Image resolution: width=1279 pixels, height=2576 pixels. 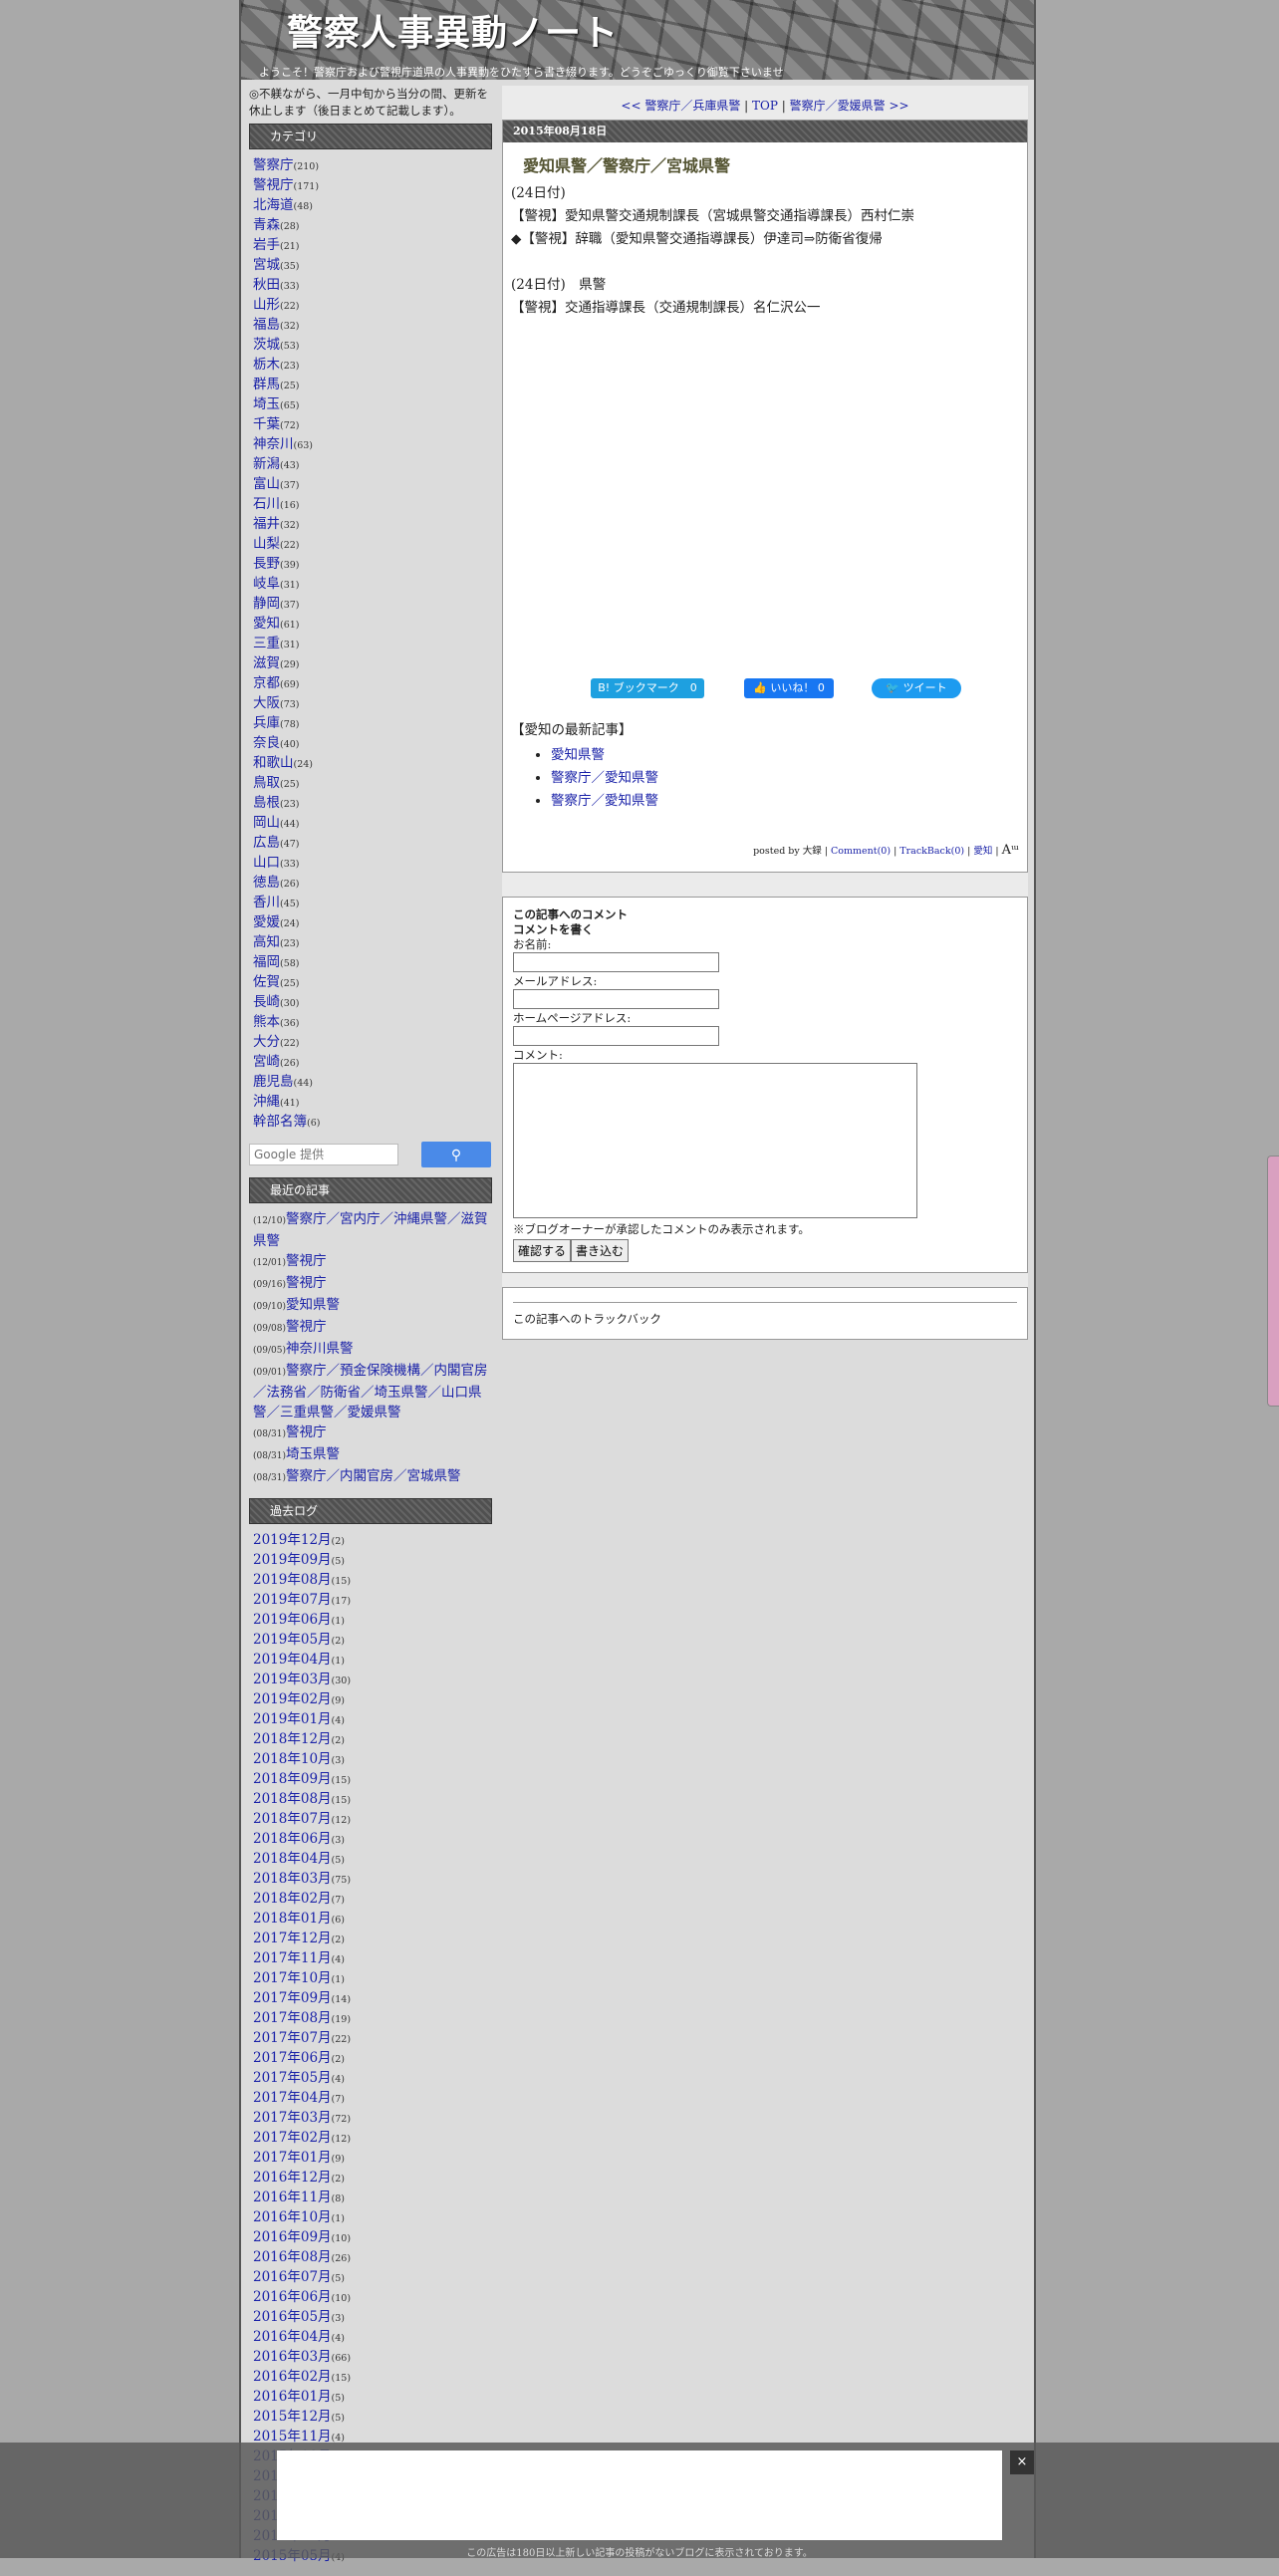 What do you see at coordinates (293, 2417) in the screenshot?
I see `archive-link: 2015年12月` at bounding box center [293, 2417].